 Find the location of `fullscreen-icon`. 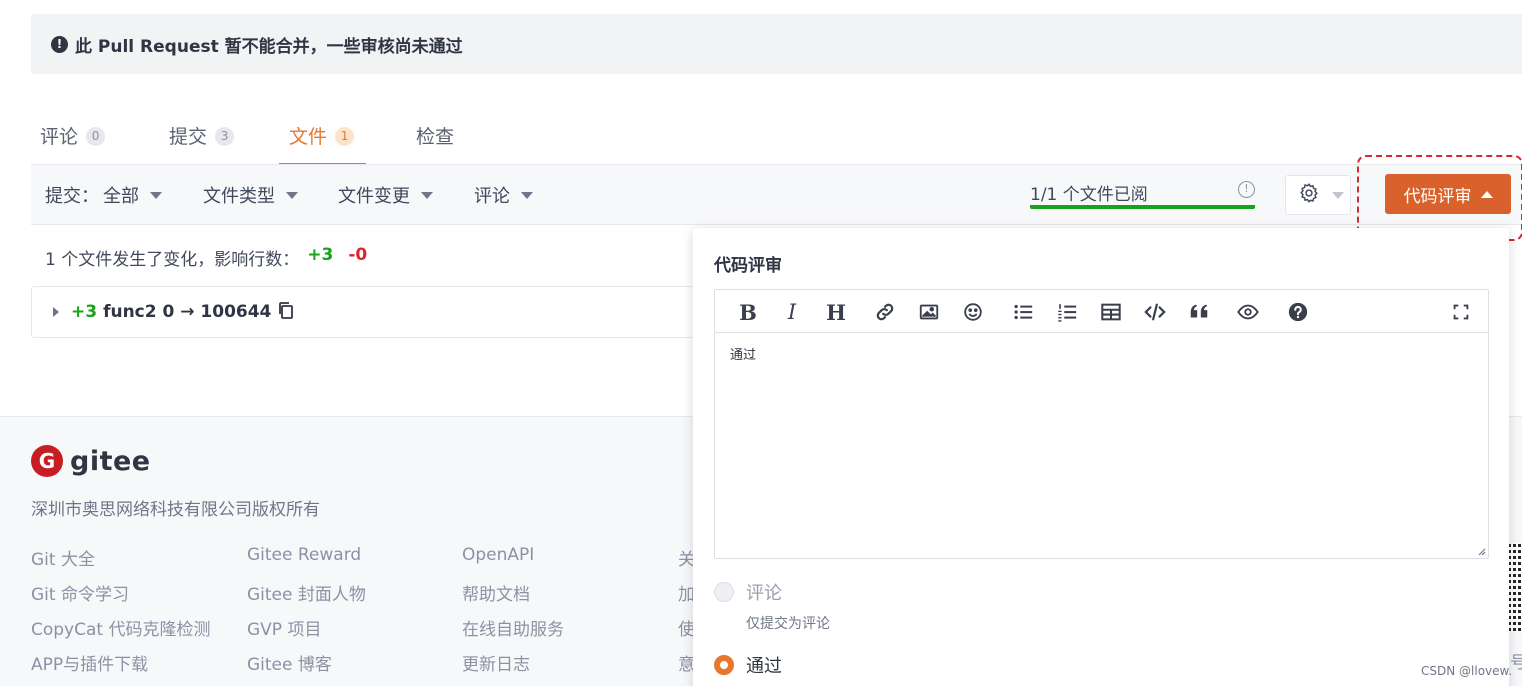

fullscreen-icon is located at coordinates (1461, 312).